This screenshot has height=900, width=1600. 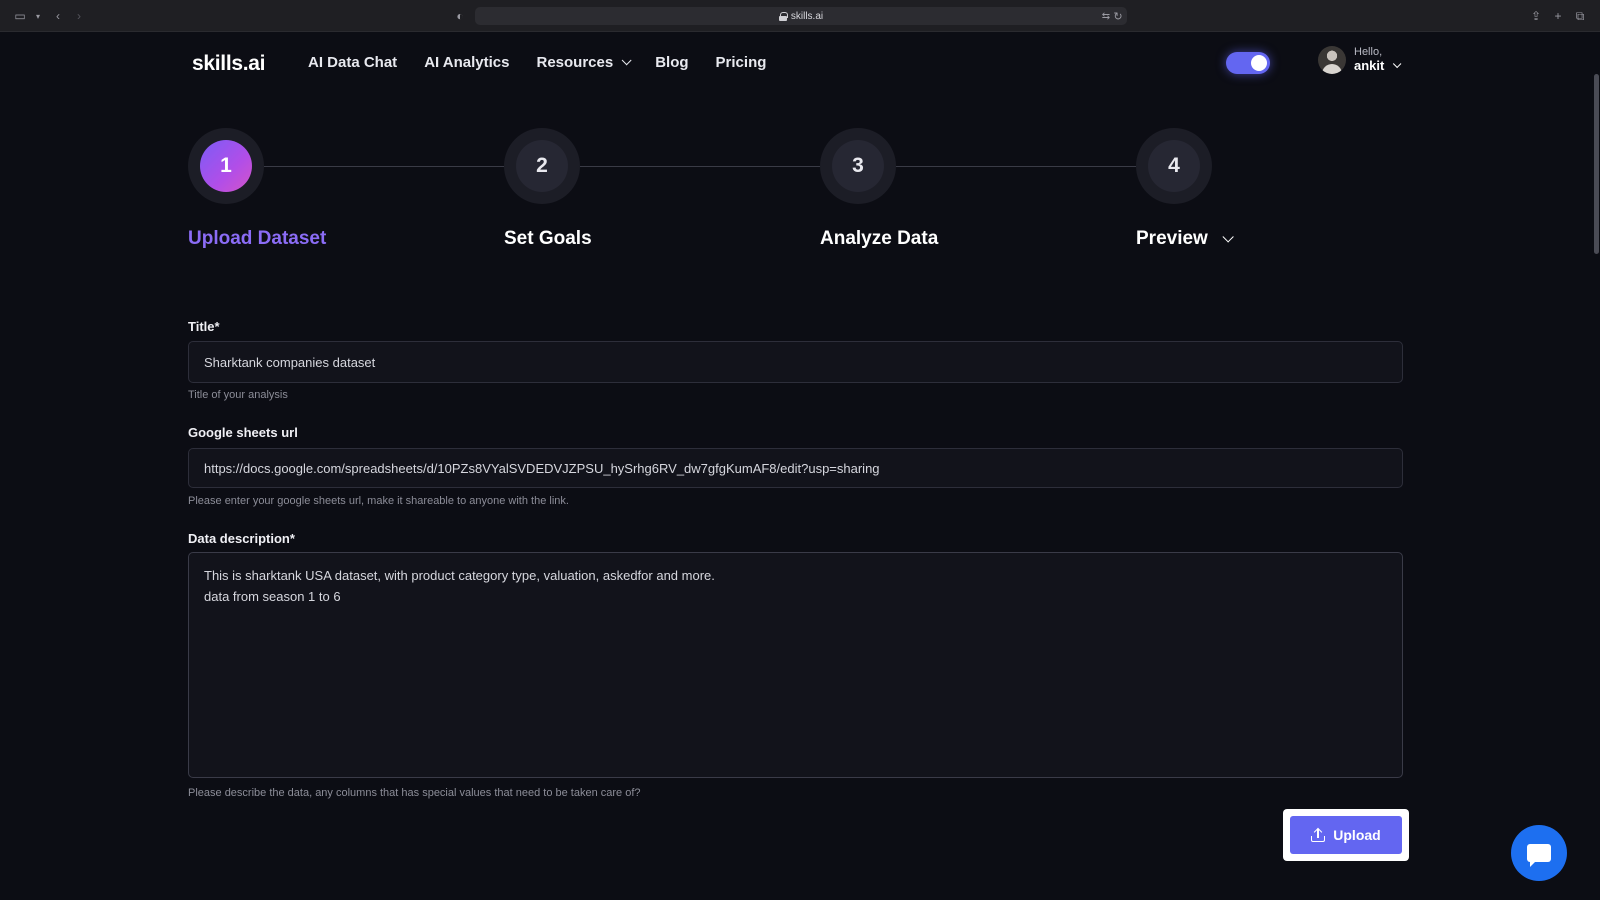 I want to click on lock-icon, so click(x=783, y=16).